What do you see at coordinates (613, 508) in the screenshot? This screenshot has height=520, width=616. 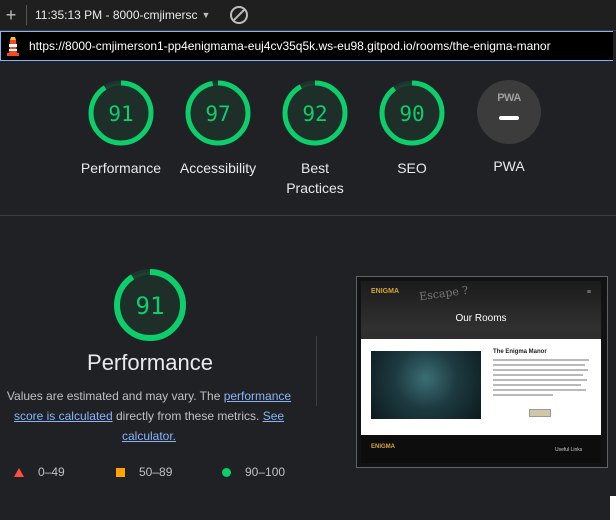 I see `scrollbar` at bounding box center [613, 508].